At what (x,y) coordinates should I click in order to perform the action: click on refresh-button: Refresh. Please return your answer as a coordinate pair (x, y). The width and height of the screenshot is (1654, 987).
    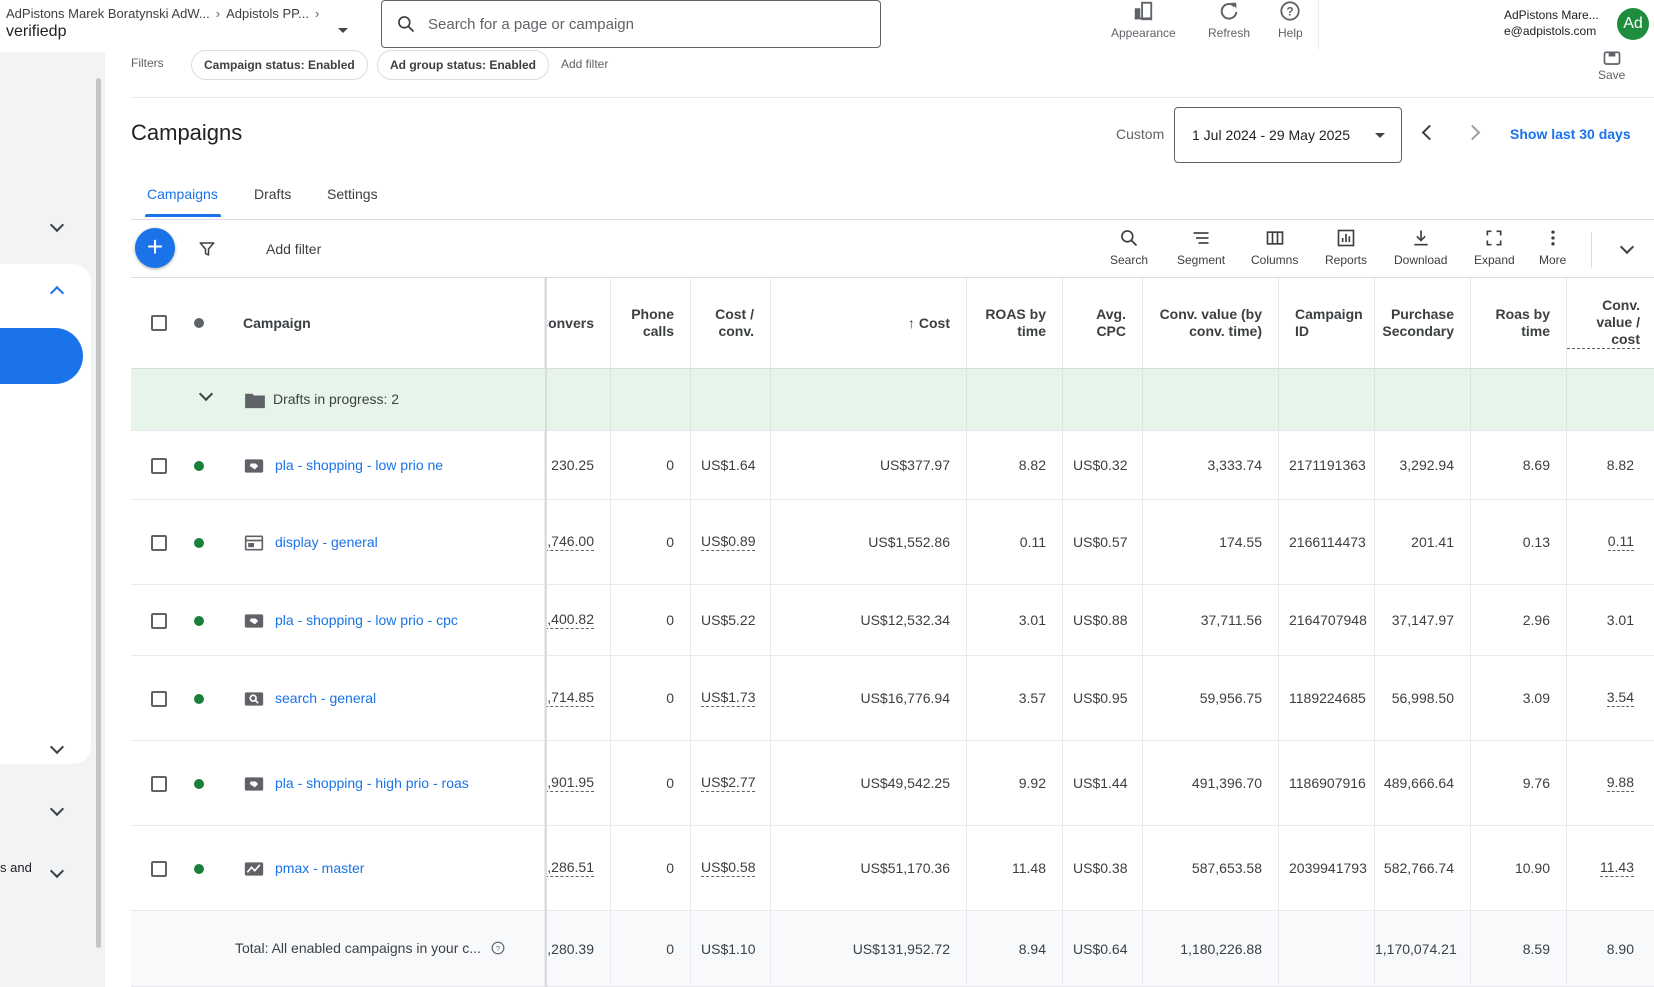
    Looking at the image, I should click on (1229, 20).